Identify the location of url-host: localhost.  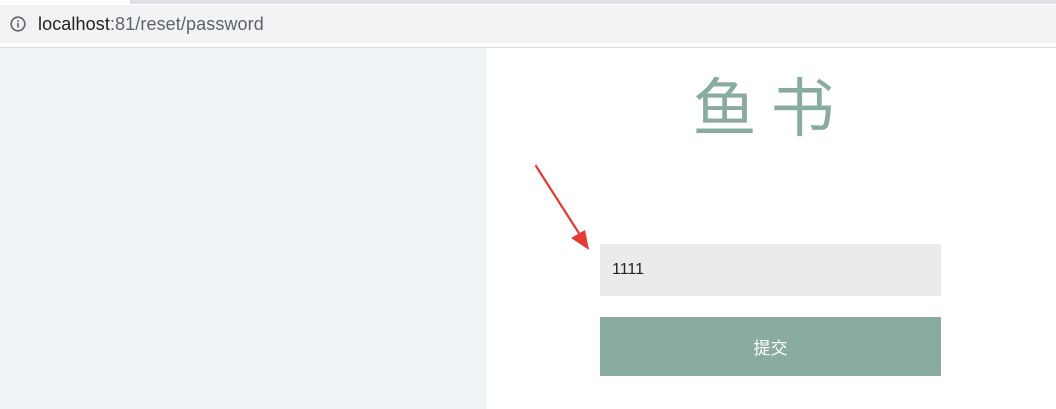
(74, 23).